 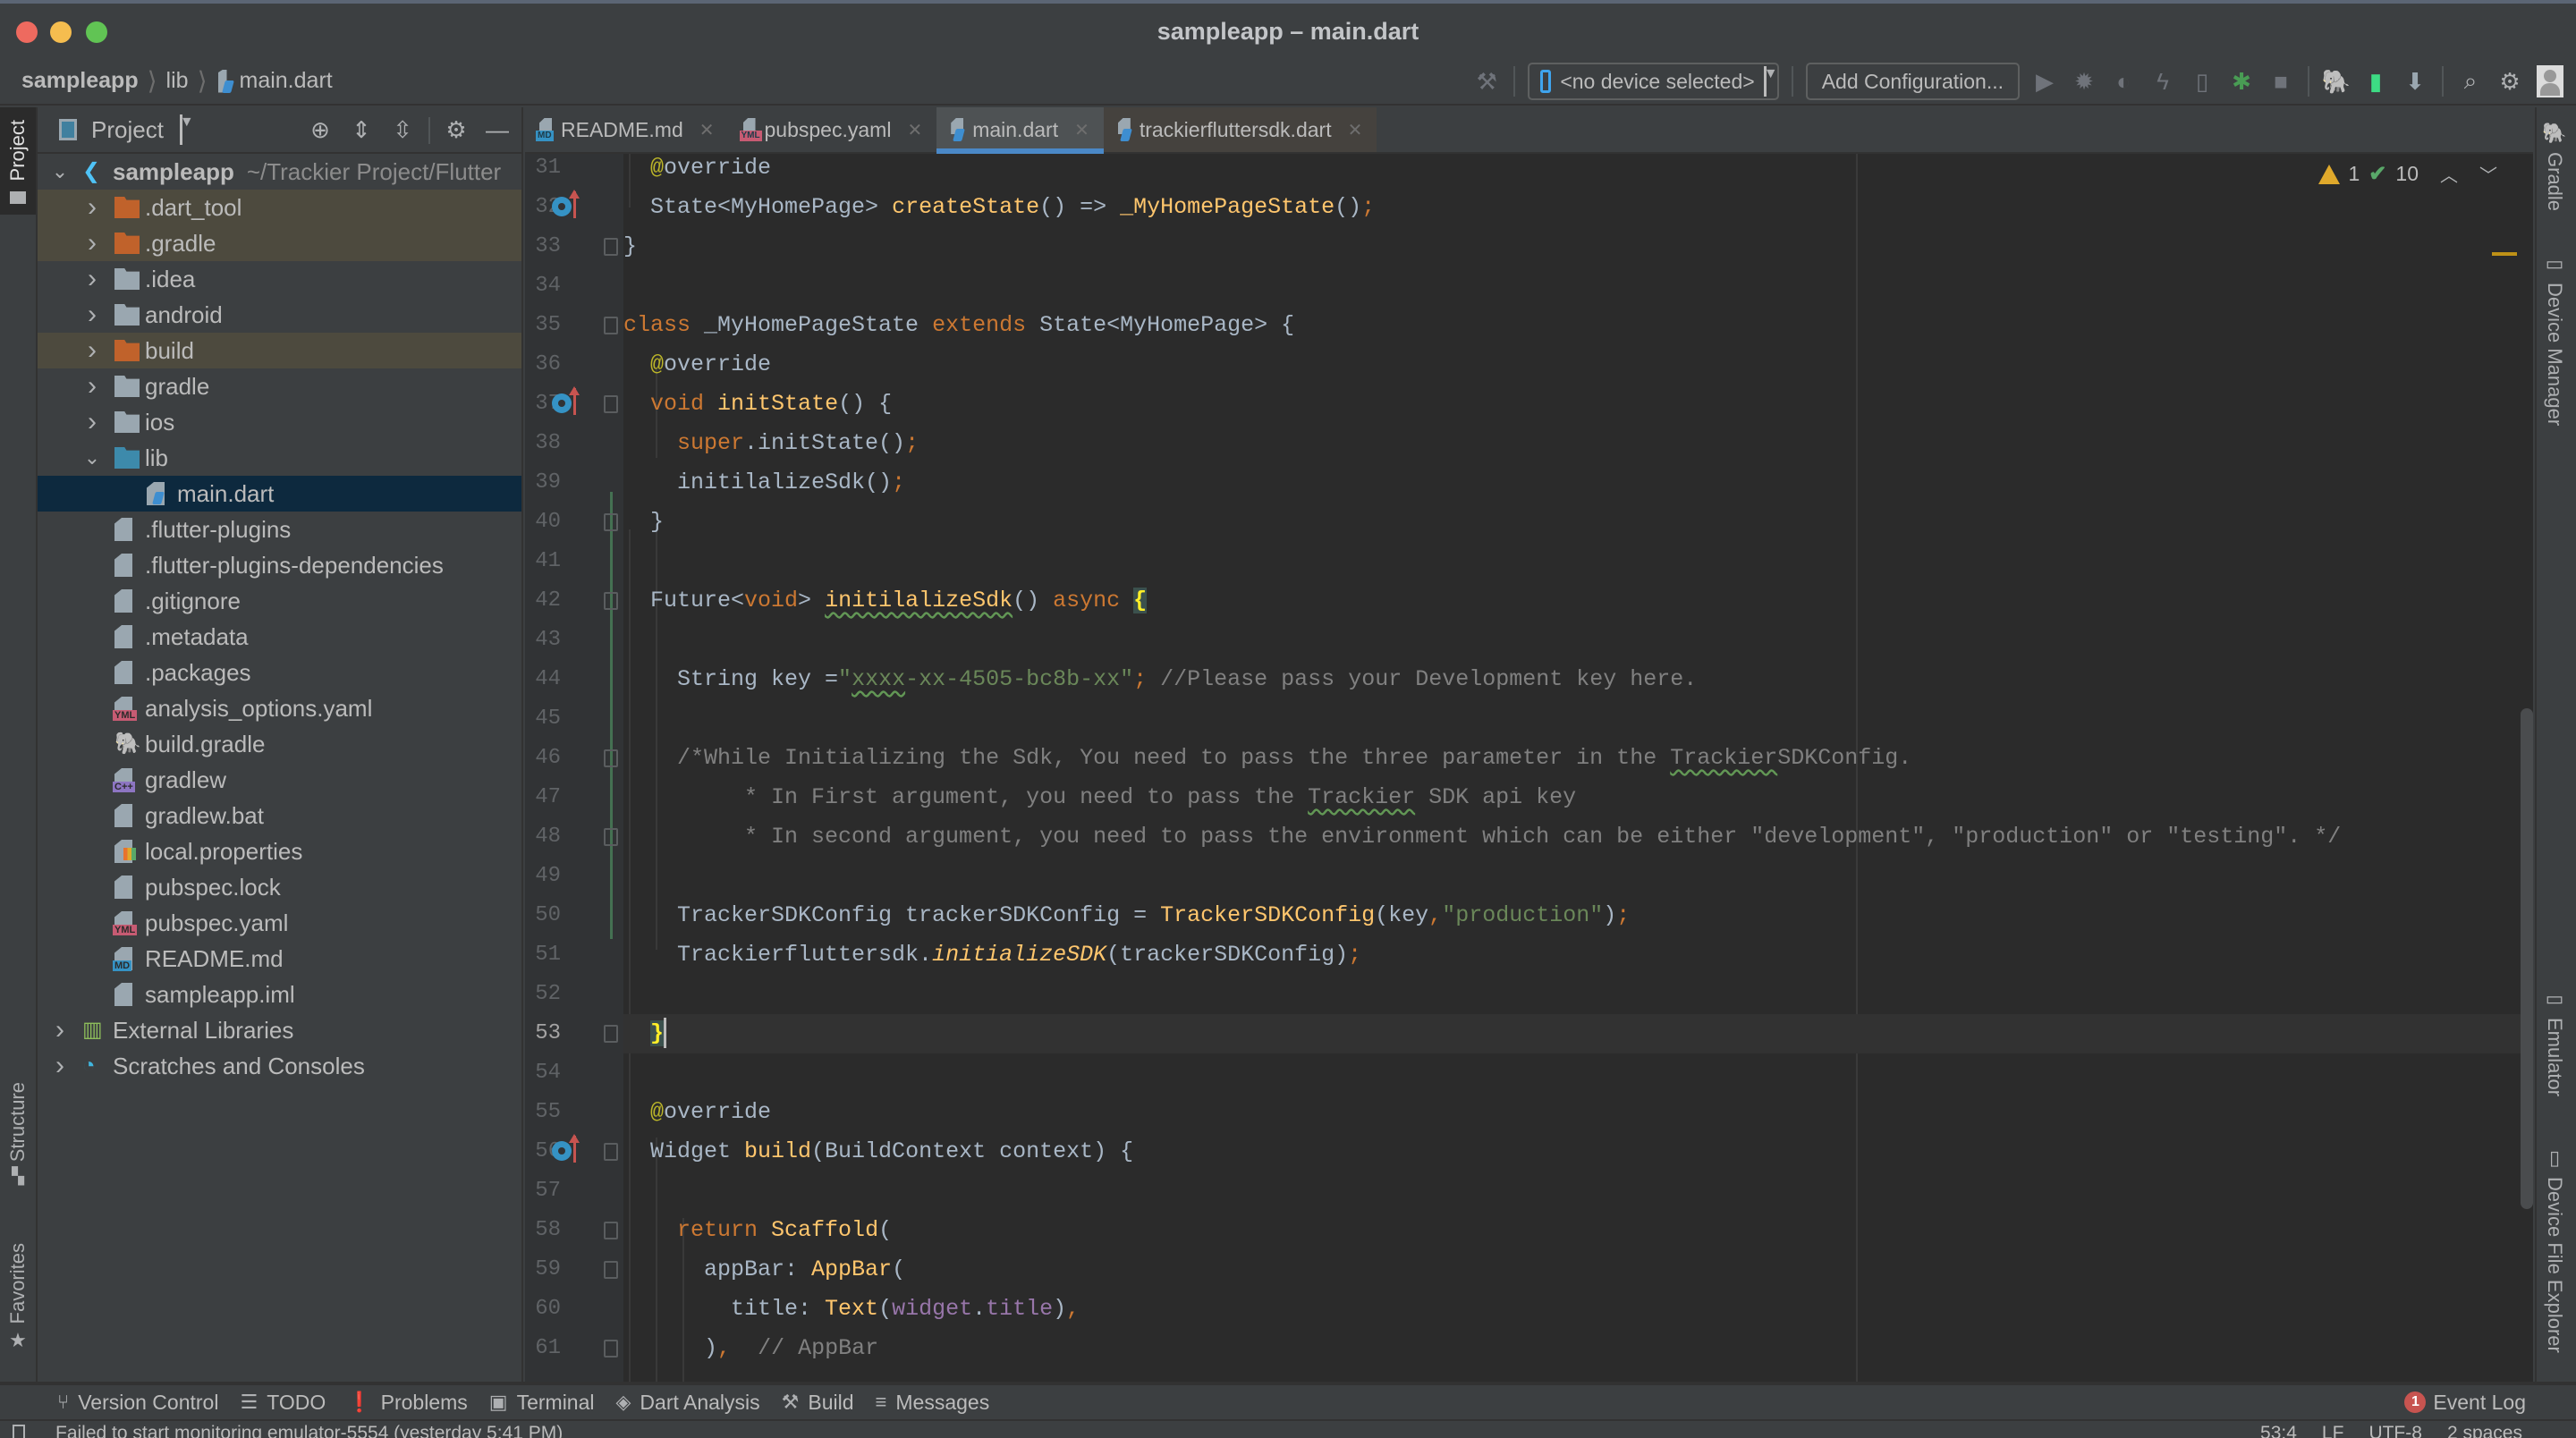 What do you see at coordinates (279, 744) in the screenshot?
I see `tree-item: 🐘 build.gradle` at bounding box center [279, 744].